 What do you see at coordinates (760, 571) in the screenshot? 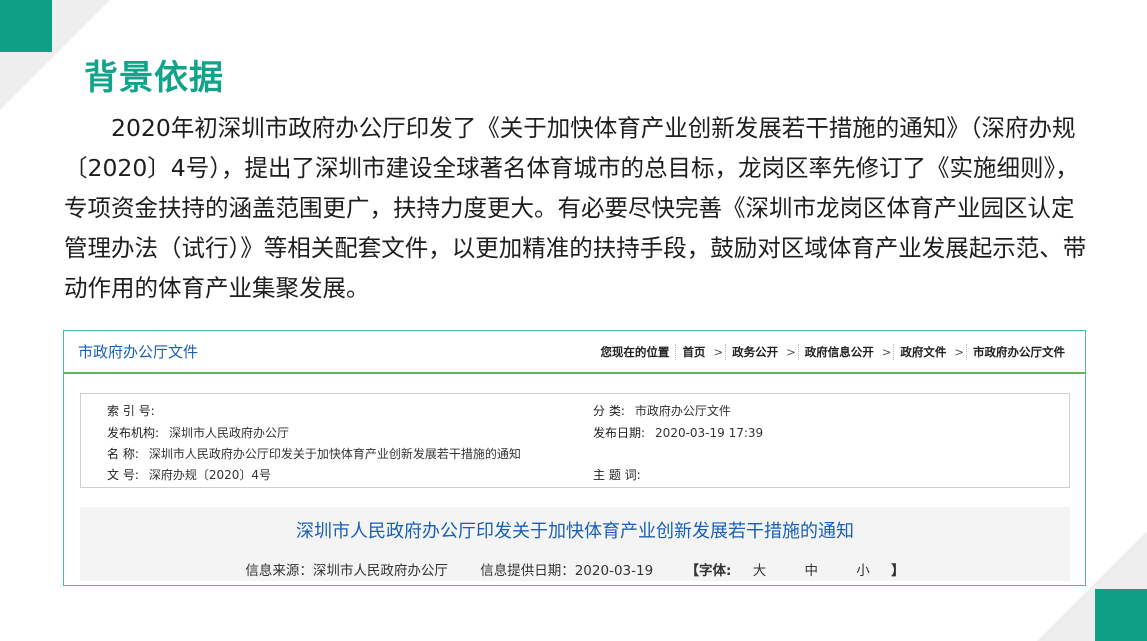
I see `font-large-button: 大` at bounding box center [760, 571].